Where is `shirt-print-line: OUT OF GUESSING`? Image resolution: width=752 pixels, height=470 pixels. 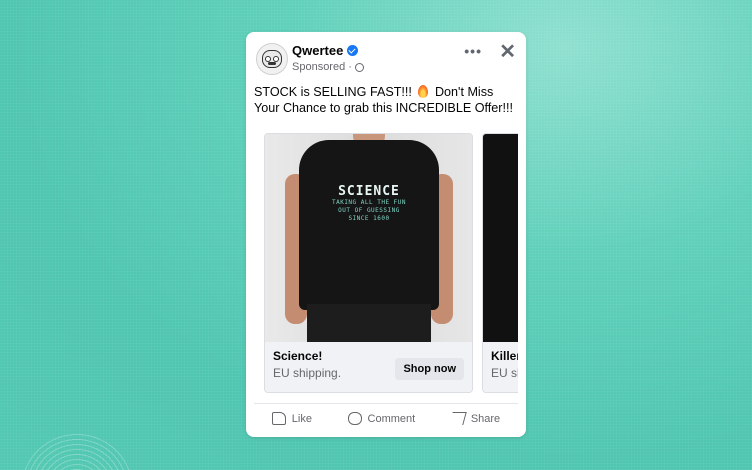
shirt-print-line: OUT OF GUESSING is located at coordinates (369, 210).